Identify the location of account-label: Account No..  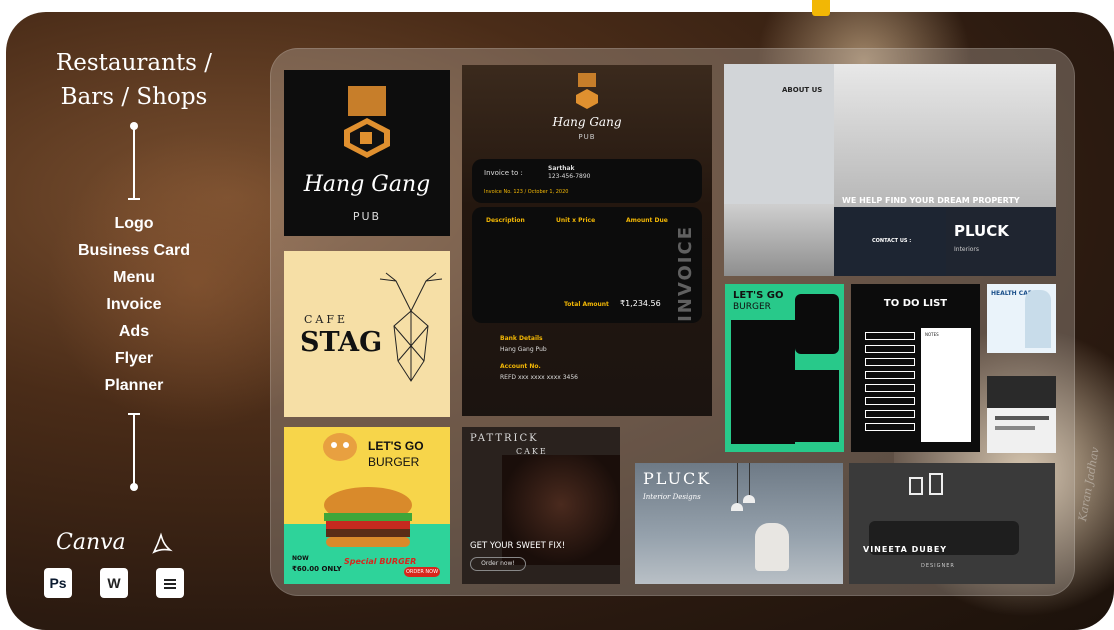
(520, 366).